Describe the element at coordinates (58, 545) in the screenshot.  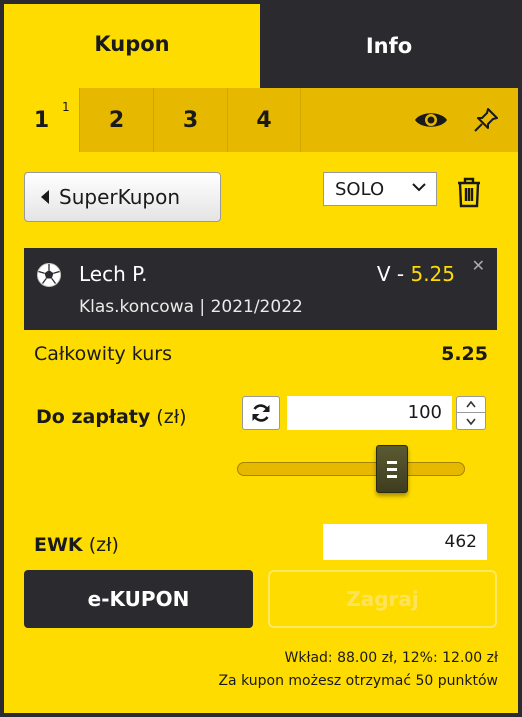
I see `ewk-label-main: EWK` at that location.